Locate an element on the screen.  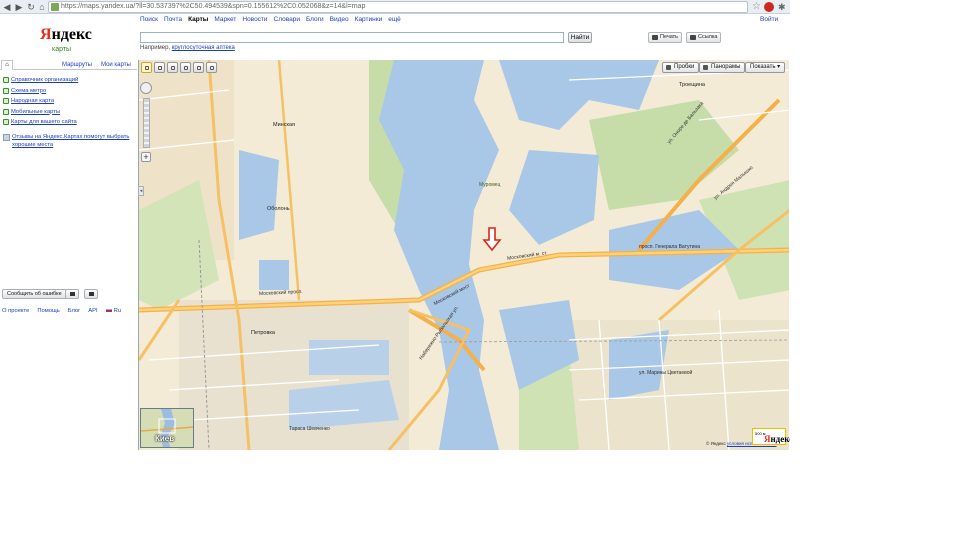
map-label-obolon: Оболонь is located at coordinates (278, 209).